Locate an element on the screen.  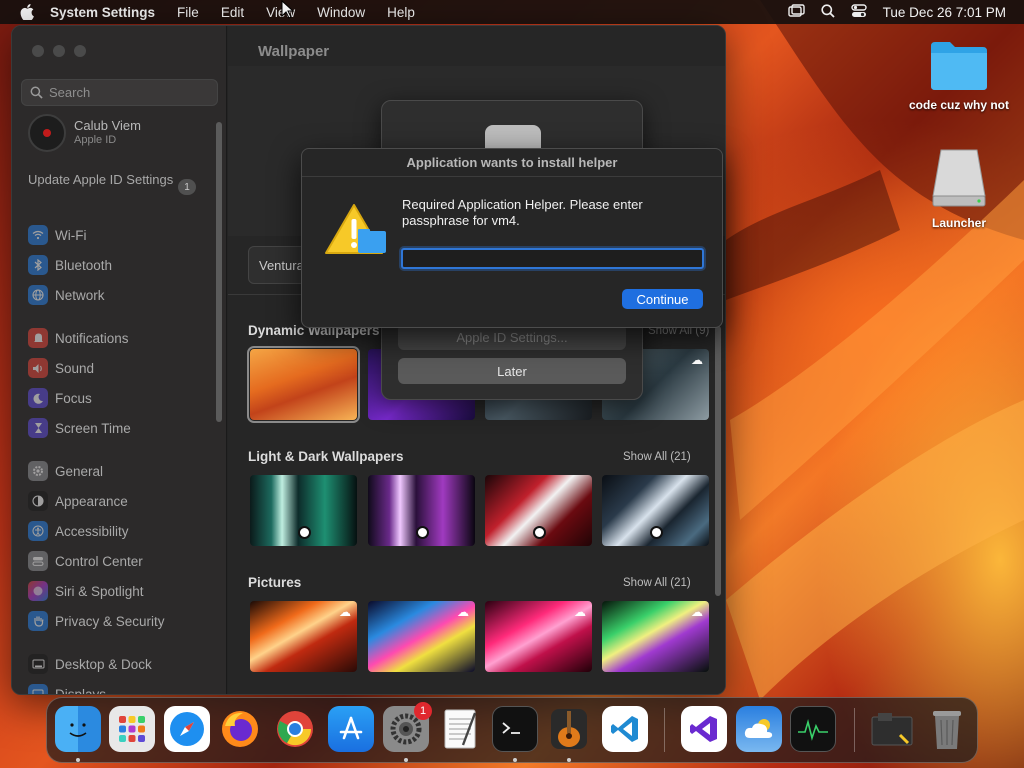
bluetooth-icon is located at coordinates (38, 265).